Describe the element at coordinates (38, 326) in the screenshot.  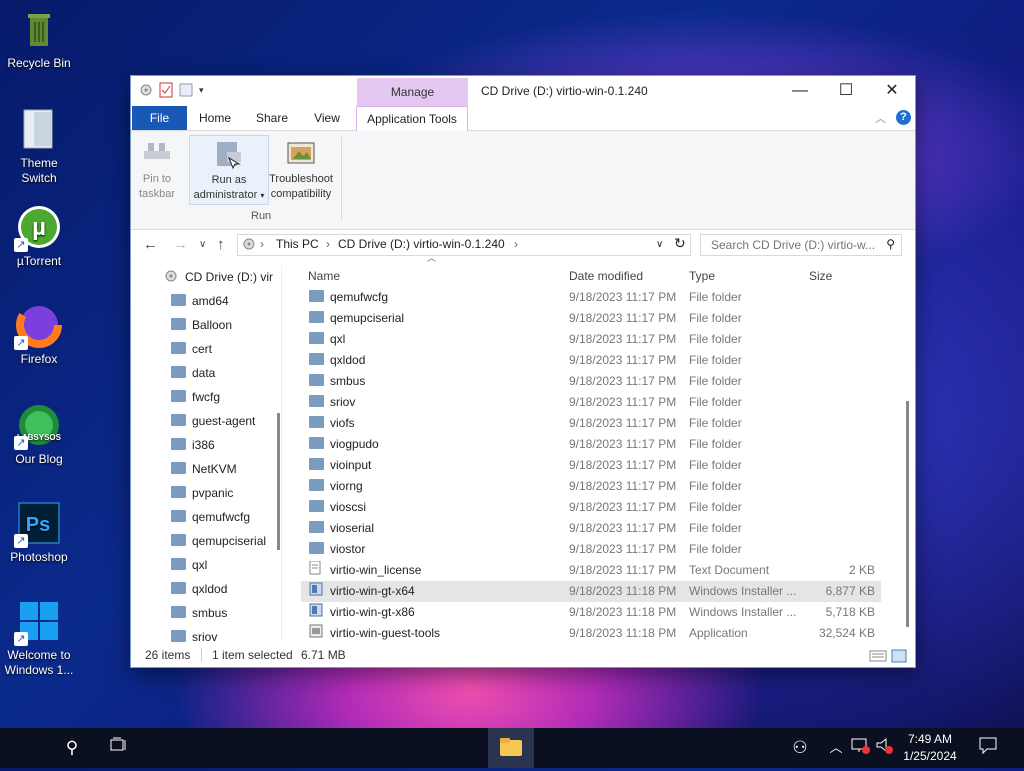
I see `firefox-icon: ↗` at that location.